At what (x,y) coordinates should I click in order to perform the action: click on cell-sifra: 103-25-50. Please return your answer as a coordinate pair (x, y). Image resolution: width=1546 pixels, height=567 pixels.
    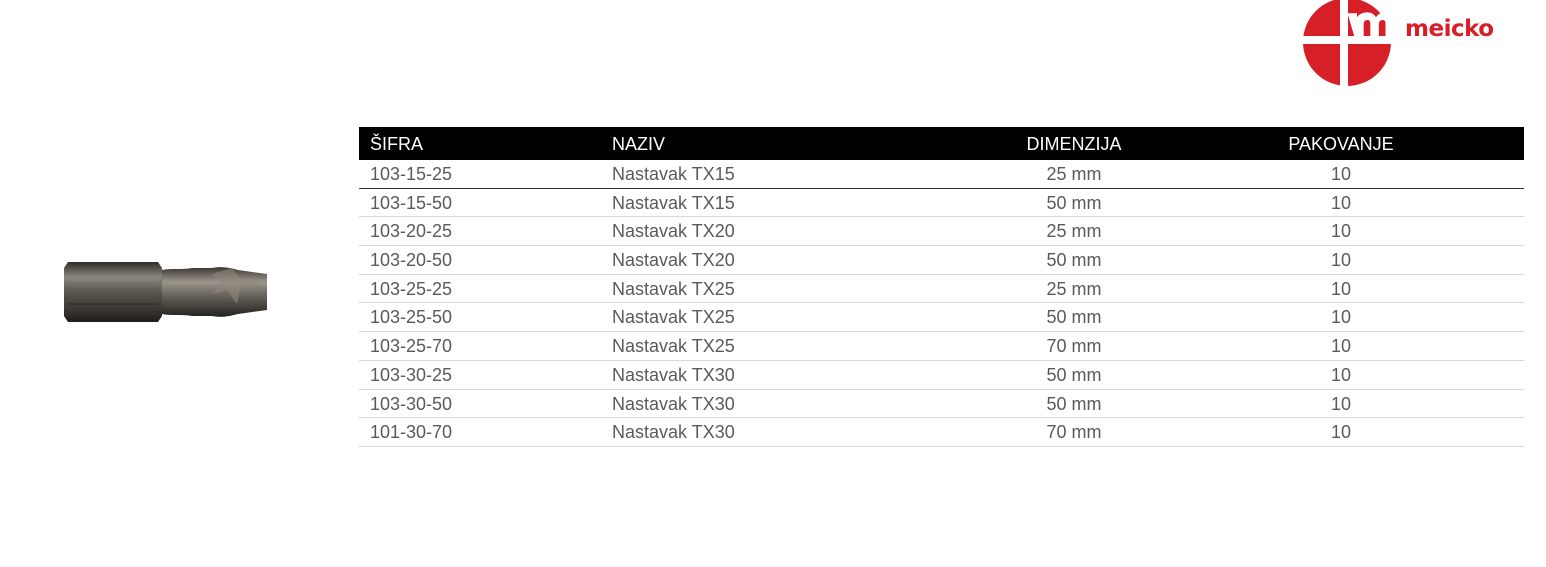
    Looking at the image, I should click on (411, 317).